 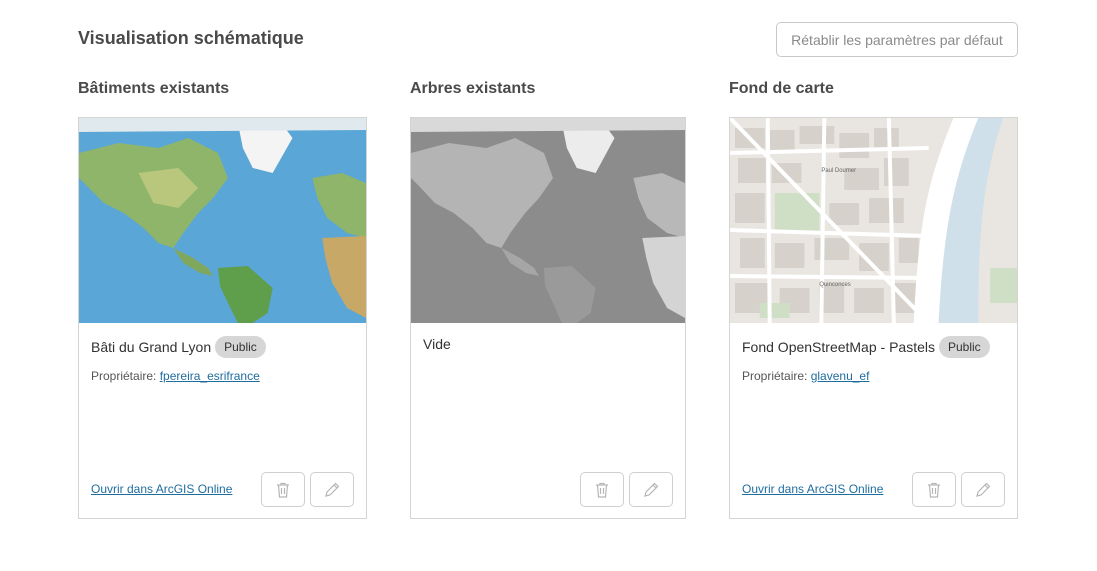 What do you see at coordinates (222, 220) in the screenshot?
I see `world-imagery-thumbnail` at bounding box center [222, 220].